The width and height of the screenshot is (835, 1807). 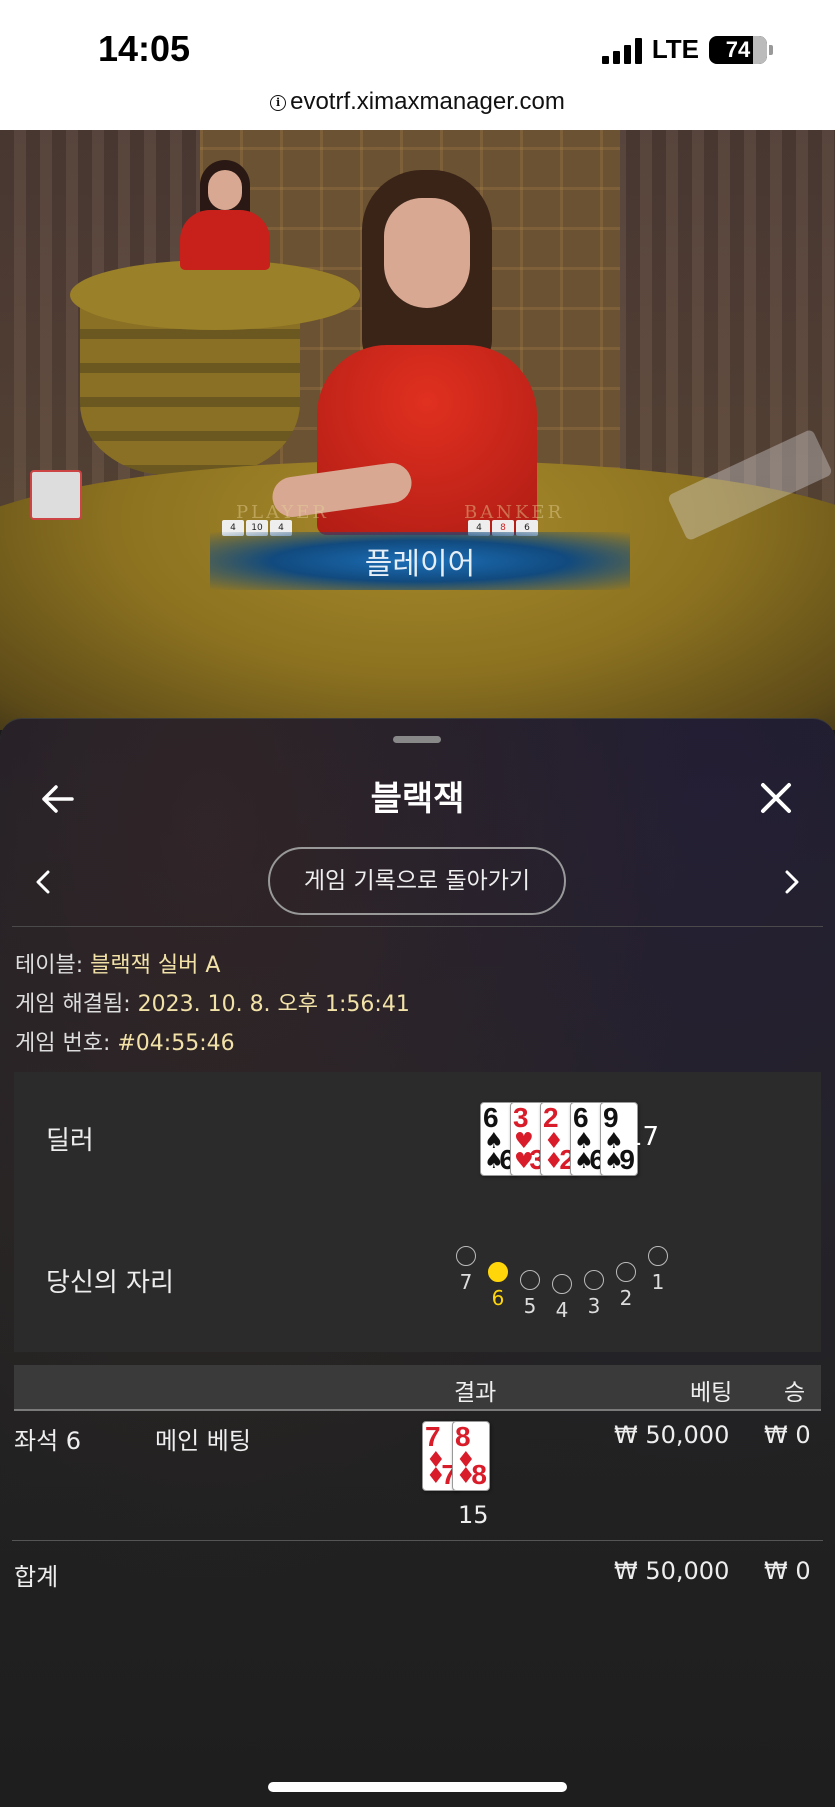 What do you see at coordinates (672, 1571) in the screenshot?
I see `total-bet: ₩ 50,000` at bounding box center [672, 1571].